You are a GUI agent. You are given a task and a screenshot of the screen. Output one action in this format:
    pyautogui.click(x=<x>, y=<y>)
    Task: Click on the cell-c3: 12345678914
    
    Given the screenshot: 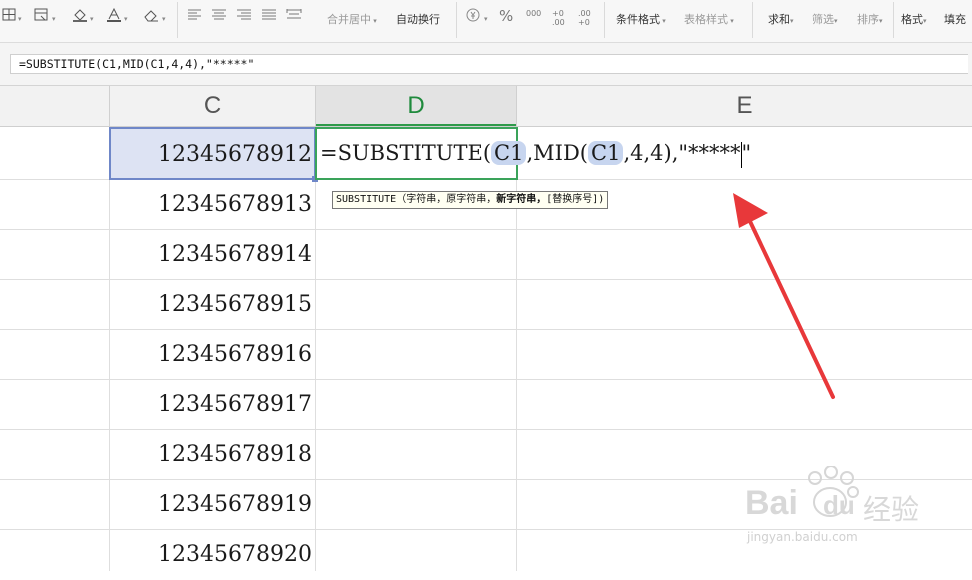 What is the action you would take?
    pyautogui.click(x=212, y=255)
    